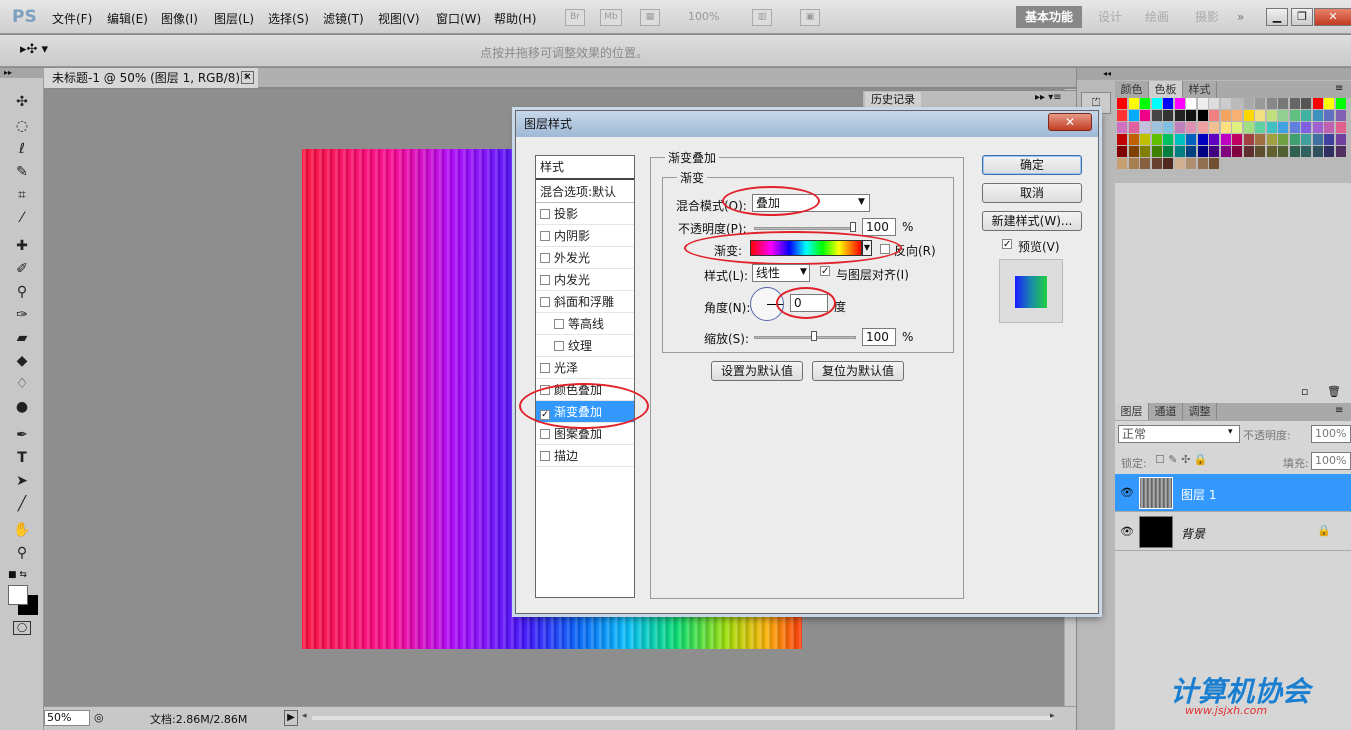  I want to click on close-document-icon: ✕, so click(247, 77).